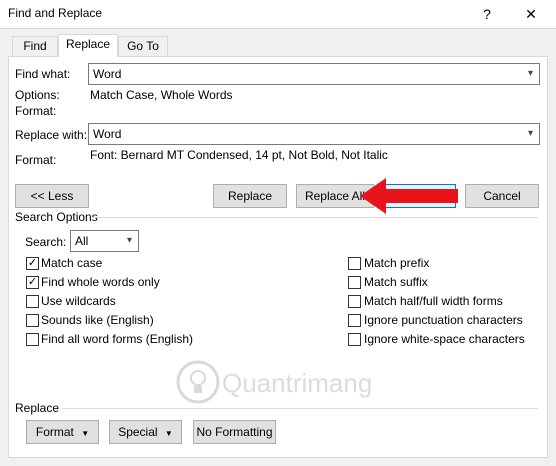  Describe the element at coordinates (354, 301) in the screenshot. I see `checkbox-half-full-width` at that location.